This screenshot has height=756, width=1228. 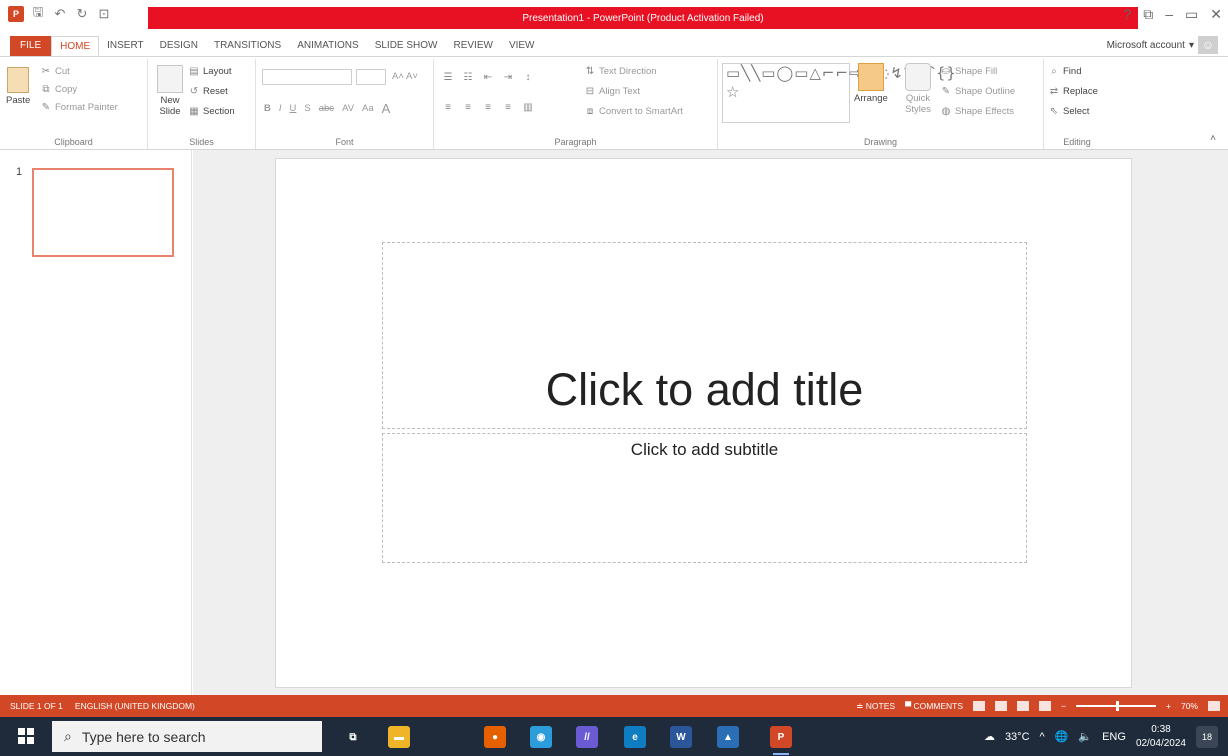 I want to click on powerpoint-taskbar-icon: P, so click(x=781, y=740).